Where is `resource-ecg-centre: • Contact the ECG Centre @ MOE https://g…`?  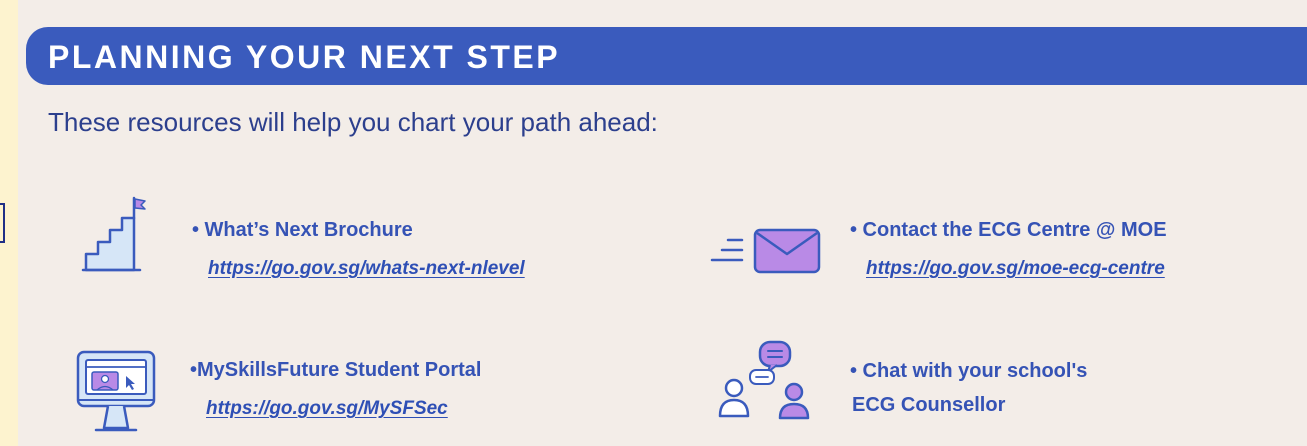 resource-ecg-centre: • Contact the ECG Centre @ MOE https://g… is located at coordinates (1008, 249).